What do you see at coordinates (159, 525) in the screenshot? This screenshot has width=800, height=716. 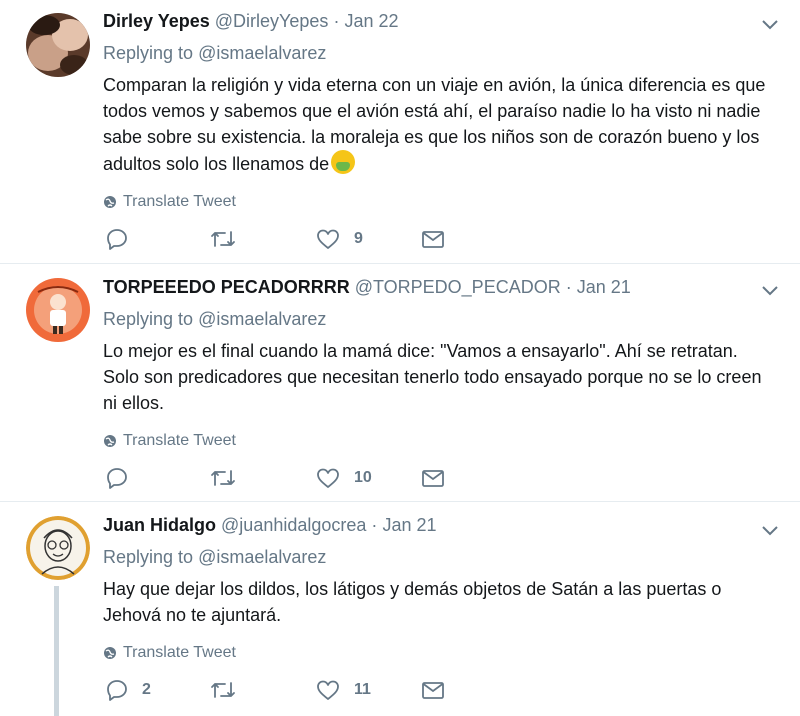 I see `fullname: Juan Hidalgo` at bounding box center [159, 525].